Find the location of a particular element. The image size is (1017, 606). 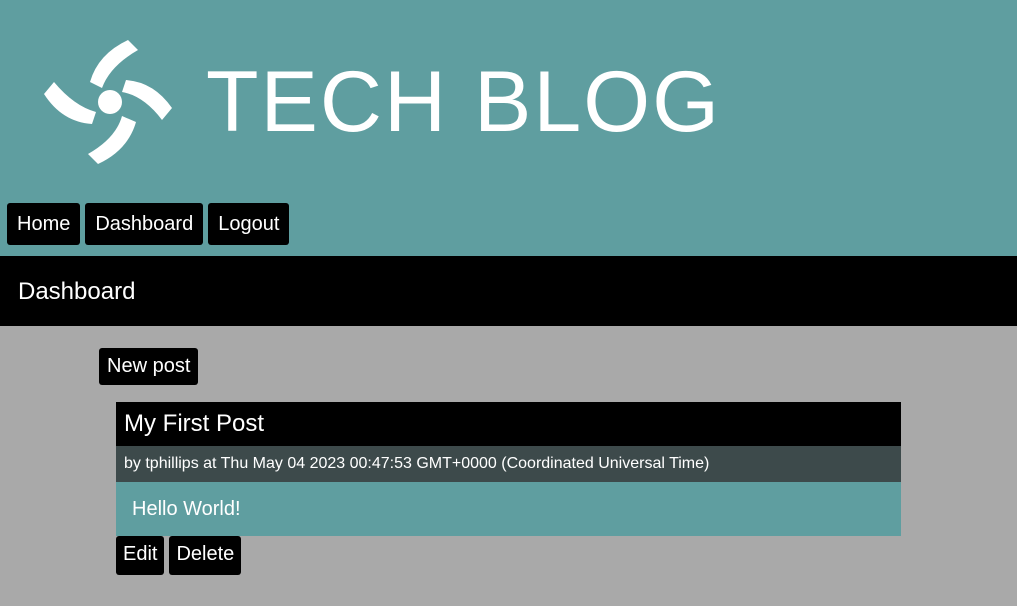

swirl-logo-icon is located at coordinates (108, 102).